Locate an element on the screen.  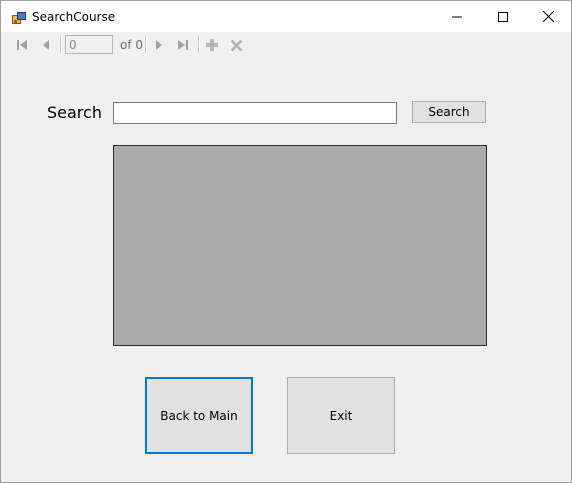
move-last-icon is located at coordinates (183, 45).